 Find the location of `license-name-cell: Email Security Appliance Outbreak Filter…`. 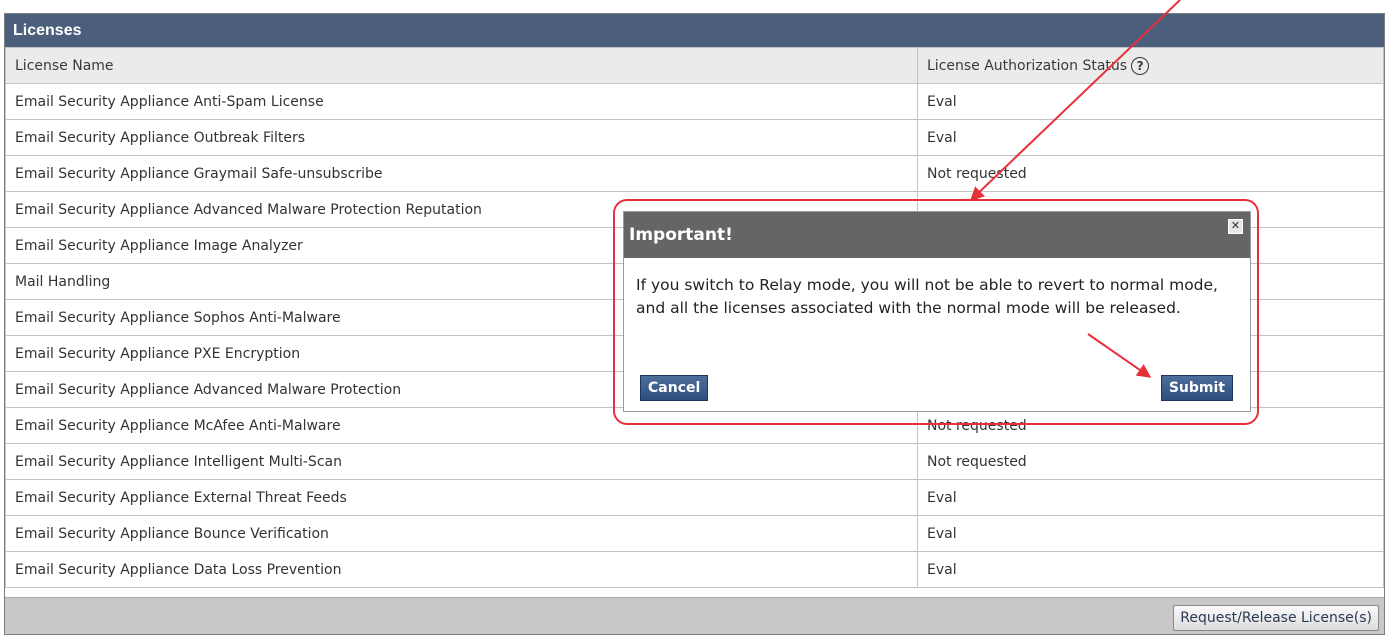

license-name-cell: Email Security Appliance Outbreak Filter… is located at coordinates (461, 137).